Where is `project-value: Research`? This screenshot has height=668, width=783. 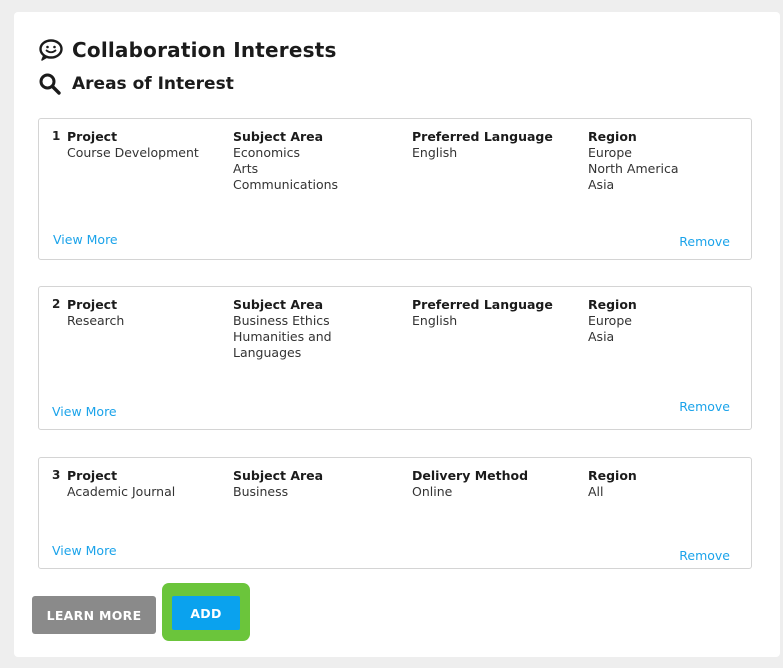 project-value: Research is located at coordinates (96, 320).